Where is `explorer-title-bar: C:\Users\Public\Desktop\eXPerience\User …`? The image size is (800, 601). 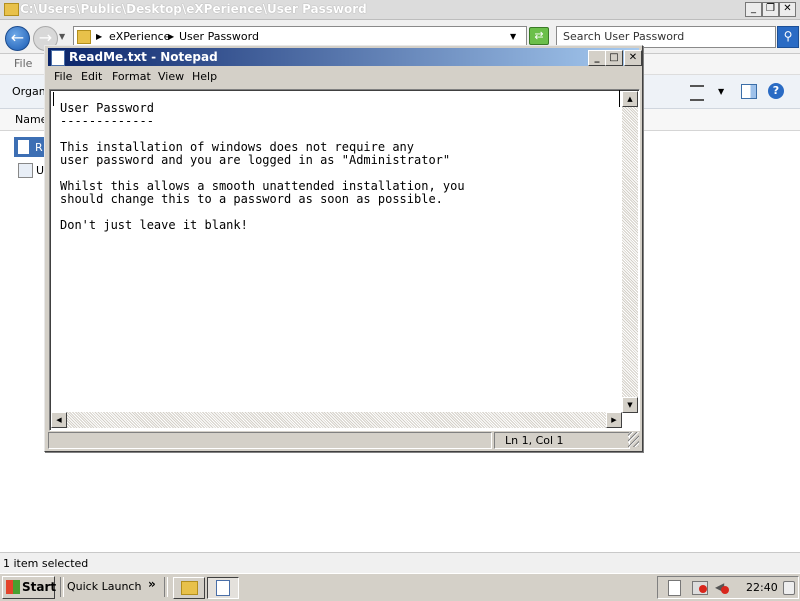 explorer-title-bar: C:\Users\Public\Desktop\eXPerience\User … is located at coordinates (400, 10).